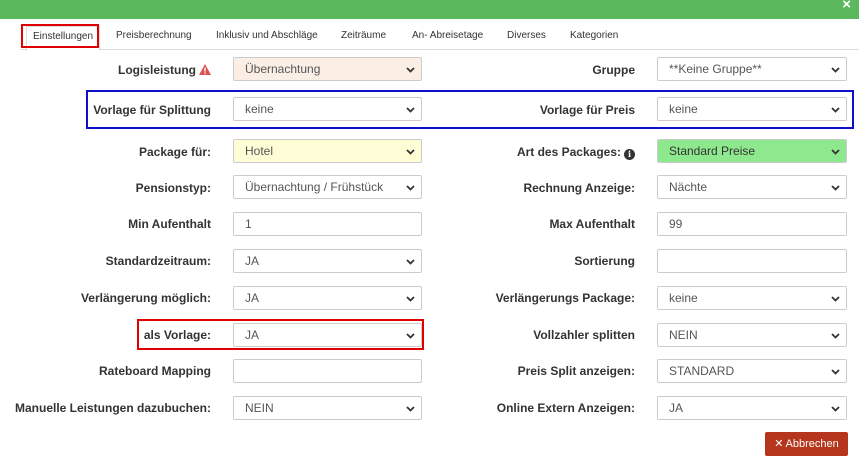 Image resolution: width=859 pixels, height=458 pixels. I want to click on select-art-packages-value: Standard Preise, so click(712, 151).